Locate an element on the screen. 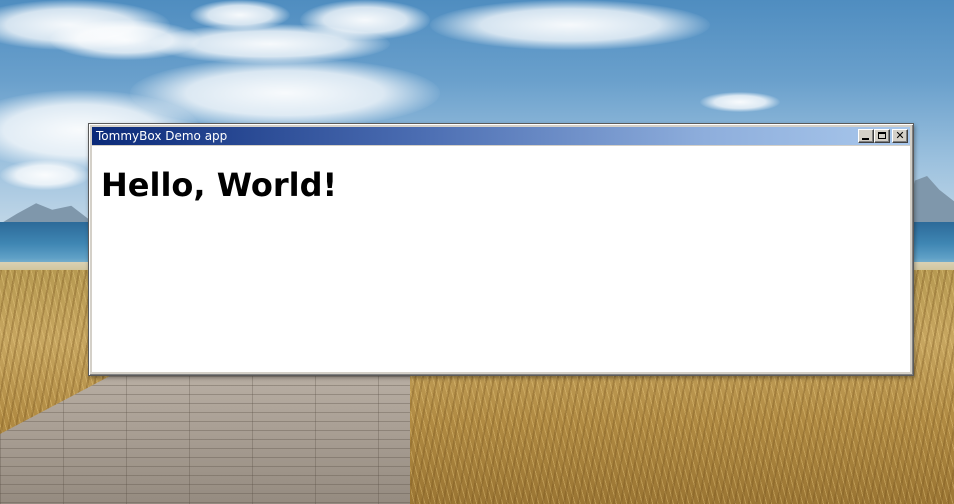 The width and height of the screenshot is (954, 504). maximize-button is located at coordinates (882, 136).